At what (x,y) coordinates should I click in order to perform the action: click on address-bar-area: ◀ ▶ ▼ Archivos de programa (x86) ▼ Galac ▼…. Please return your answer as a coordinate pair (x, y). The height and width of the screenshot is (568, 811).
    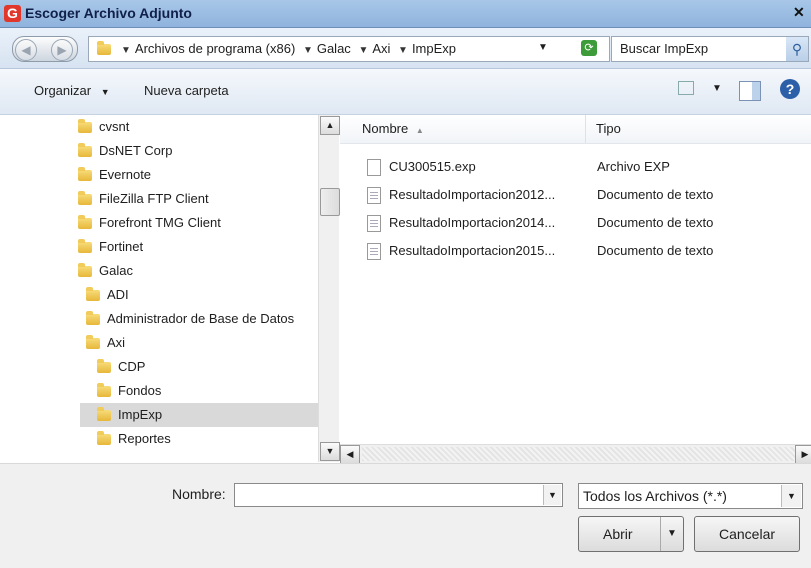
    Looking at the image, I should click on (405, 48).